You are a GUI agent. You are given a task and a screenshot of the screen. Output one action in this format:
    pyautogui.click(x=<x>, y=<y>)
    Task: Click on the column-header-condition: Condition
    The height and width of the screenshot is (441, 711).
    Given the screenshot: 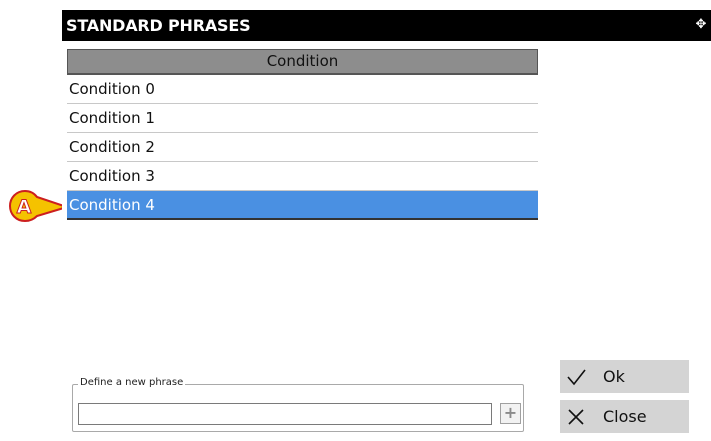 What is the action you would take?
    pyautogui.click(x=302, y=62)
    